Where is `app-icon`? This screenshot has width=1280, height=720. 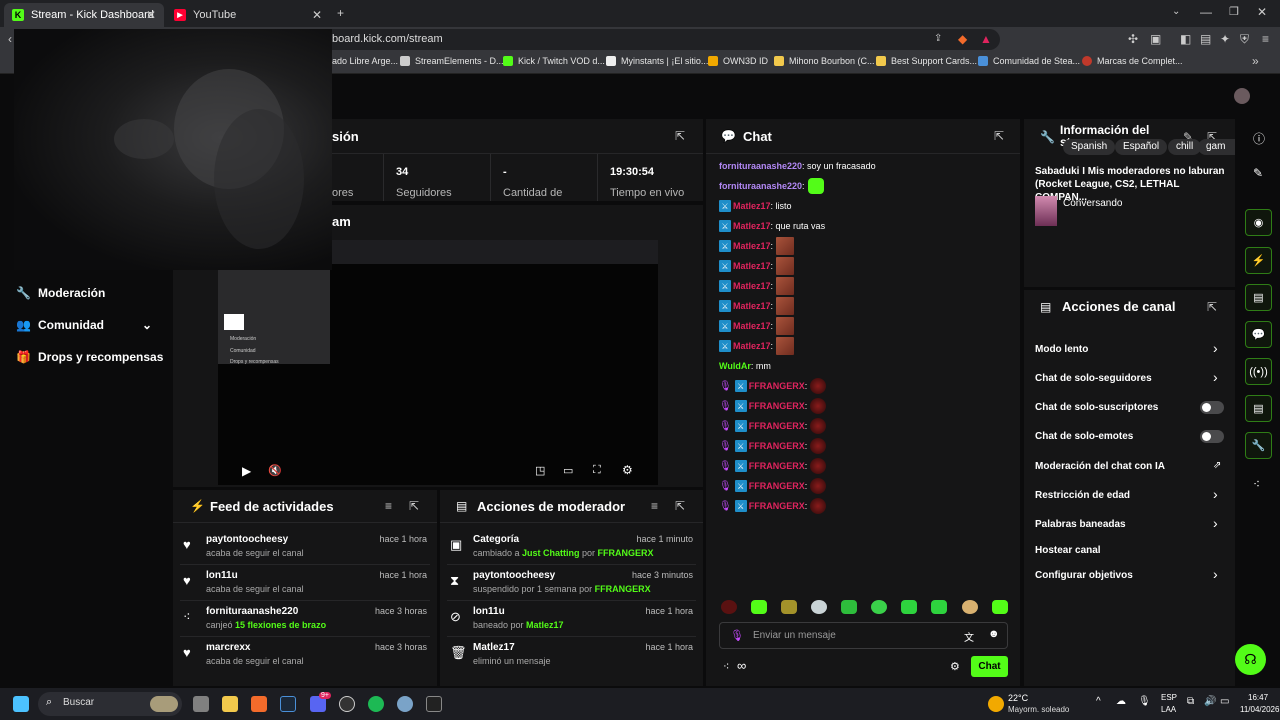 app-icon is located at coordinates (434, 704).